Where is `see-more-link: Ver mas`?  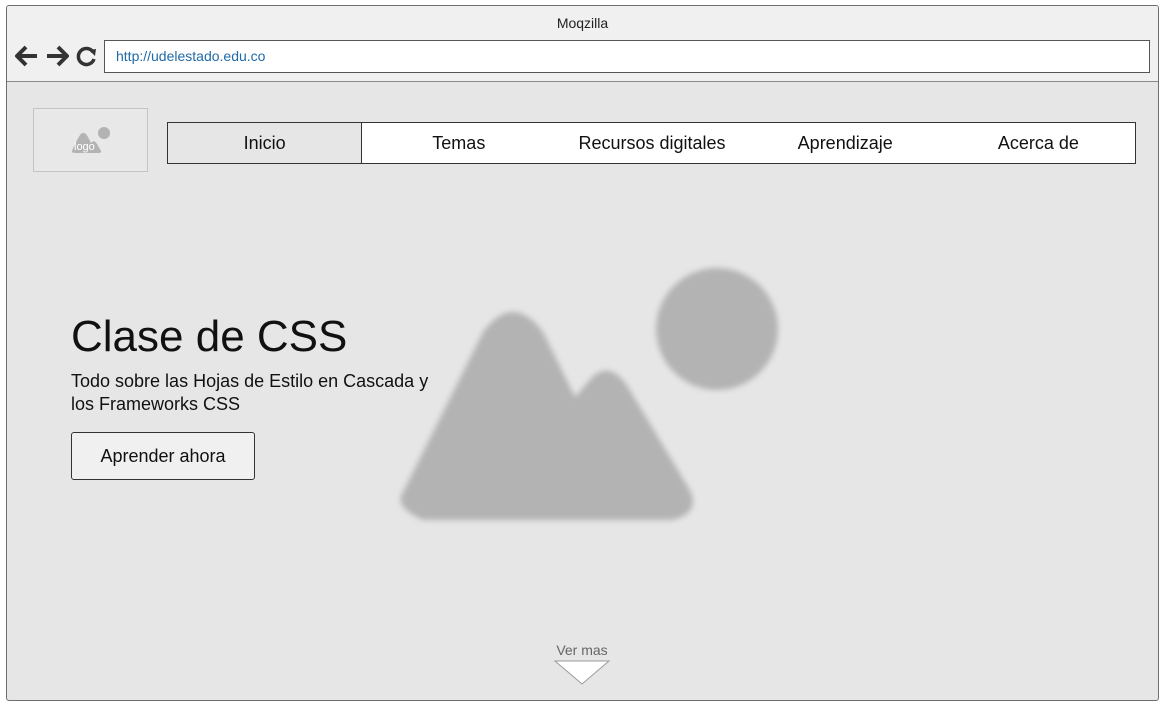 see-more-link: Ver mas is located at coordinates (582, 664).